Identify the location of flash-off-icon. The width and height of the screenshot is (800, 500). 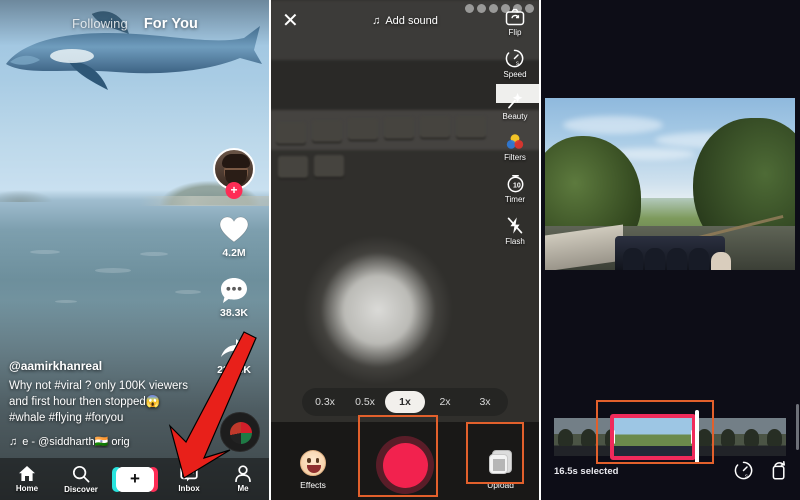
(515, 225).